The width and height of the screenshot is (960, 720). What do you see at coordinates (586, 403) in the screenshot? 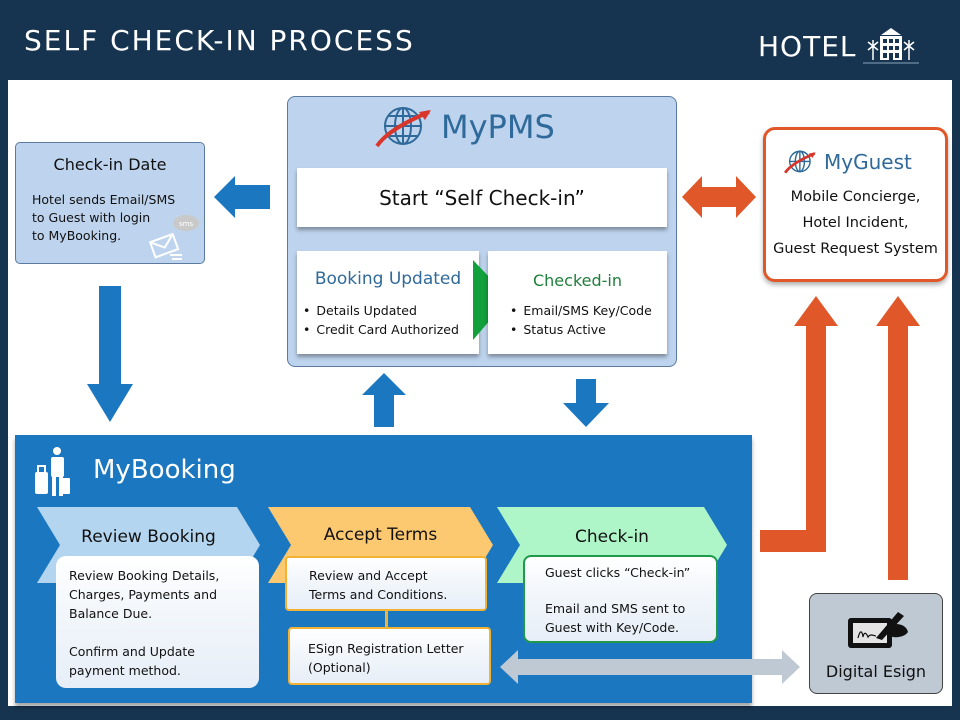
I see `arrow-down-from-mypms` at bounding box center [586, 403].